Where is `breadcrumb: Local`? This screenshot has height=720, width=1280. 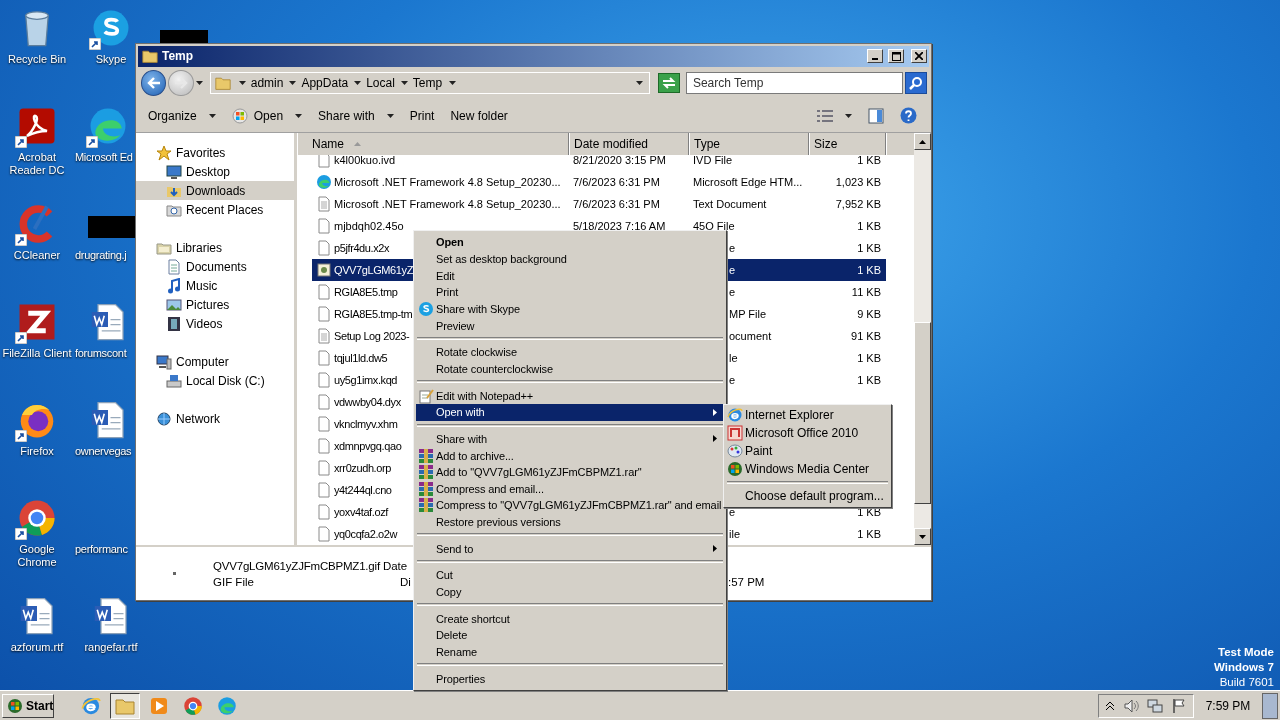 breadcrumb: Local is located at coordinates (377, 83).